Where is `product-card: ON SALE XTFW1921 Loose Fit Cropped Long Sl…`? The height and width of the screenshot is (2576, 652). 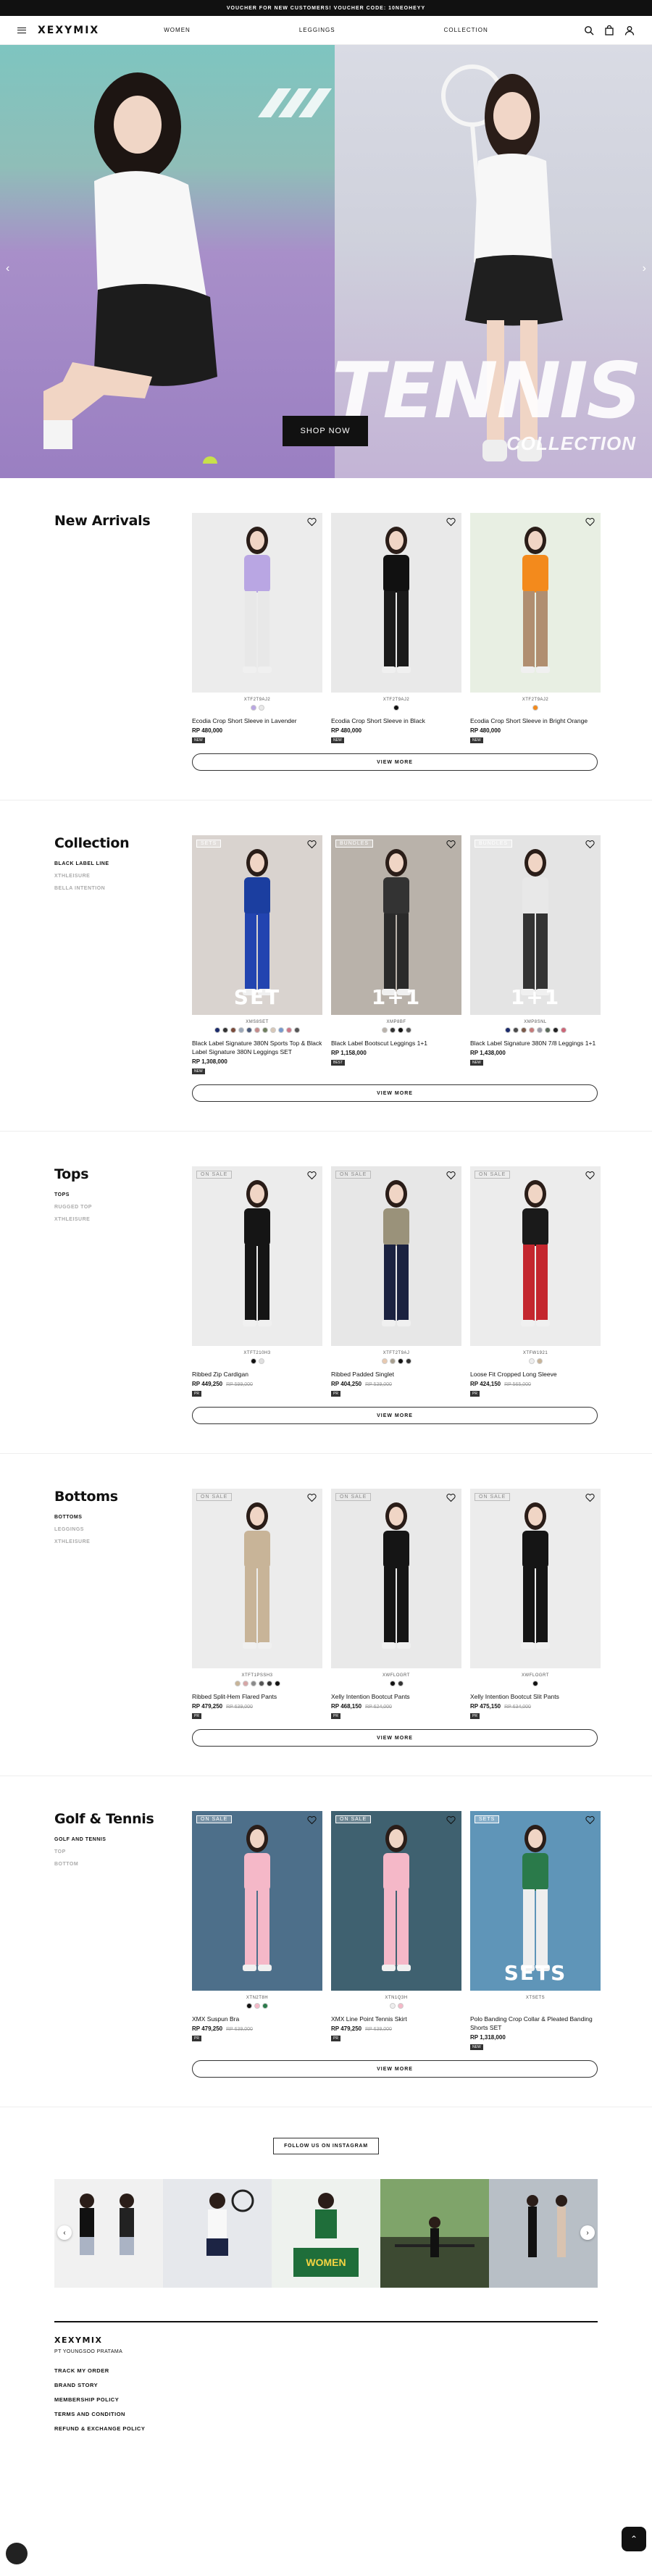
product-card: ON SALE XTFW1921 Loose Fit Cropped Long Sl… is located at coordinates (535, 1281).